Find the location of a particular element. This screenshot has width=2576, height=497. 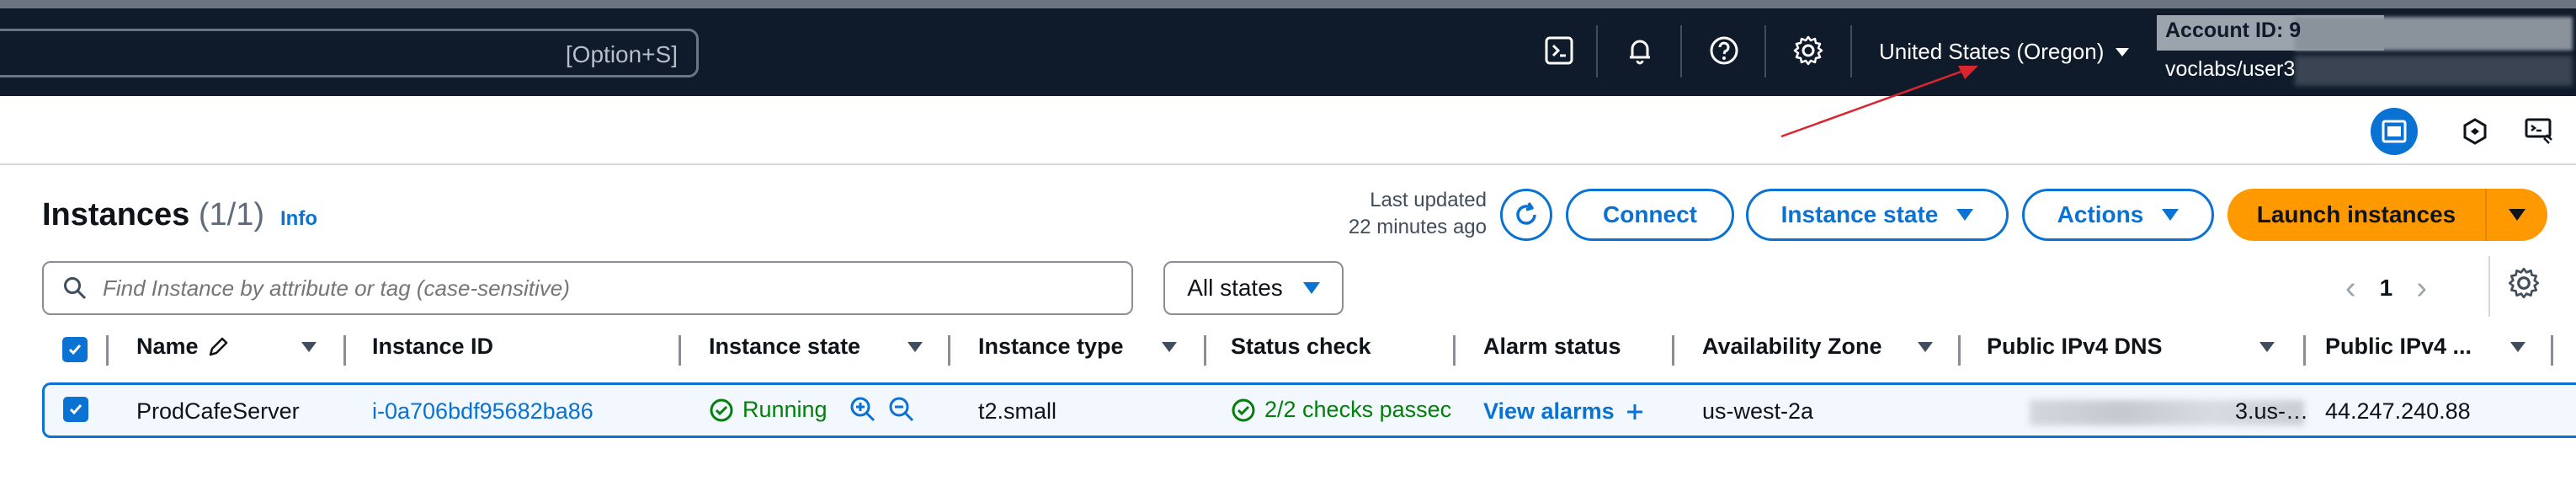

pager-divider is located at coordinates (2489, 286).